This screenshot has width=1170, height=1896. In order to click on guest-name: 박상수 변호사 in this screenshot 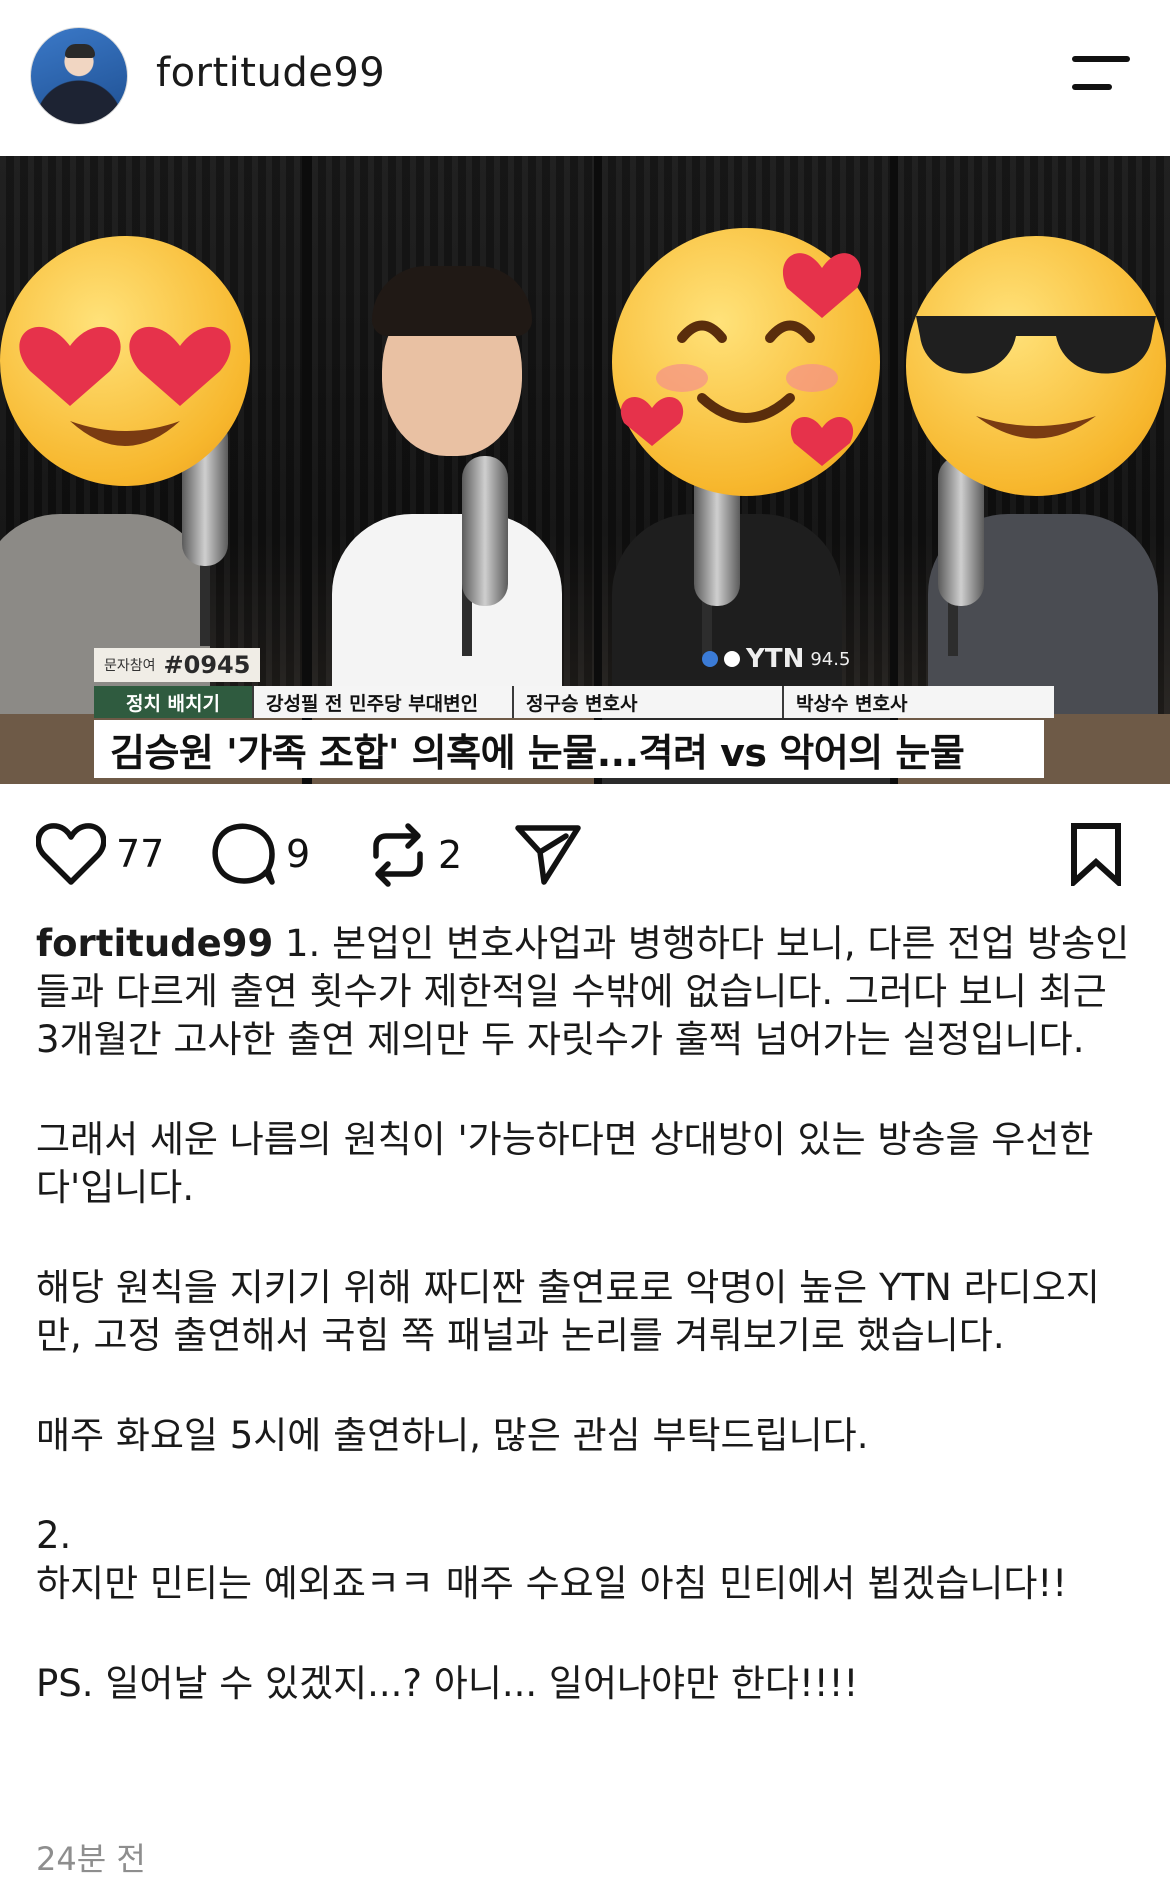, I will do `click(852, 703)`.